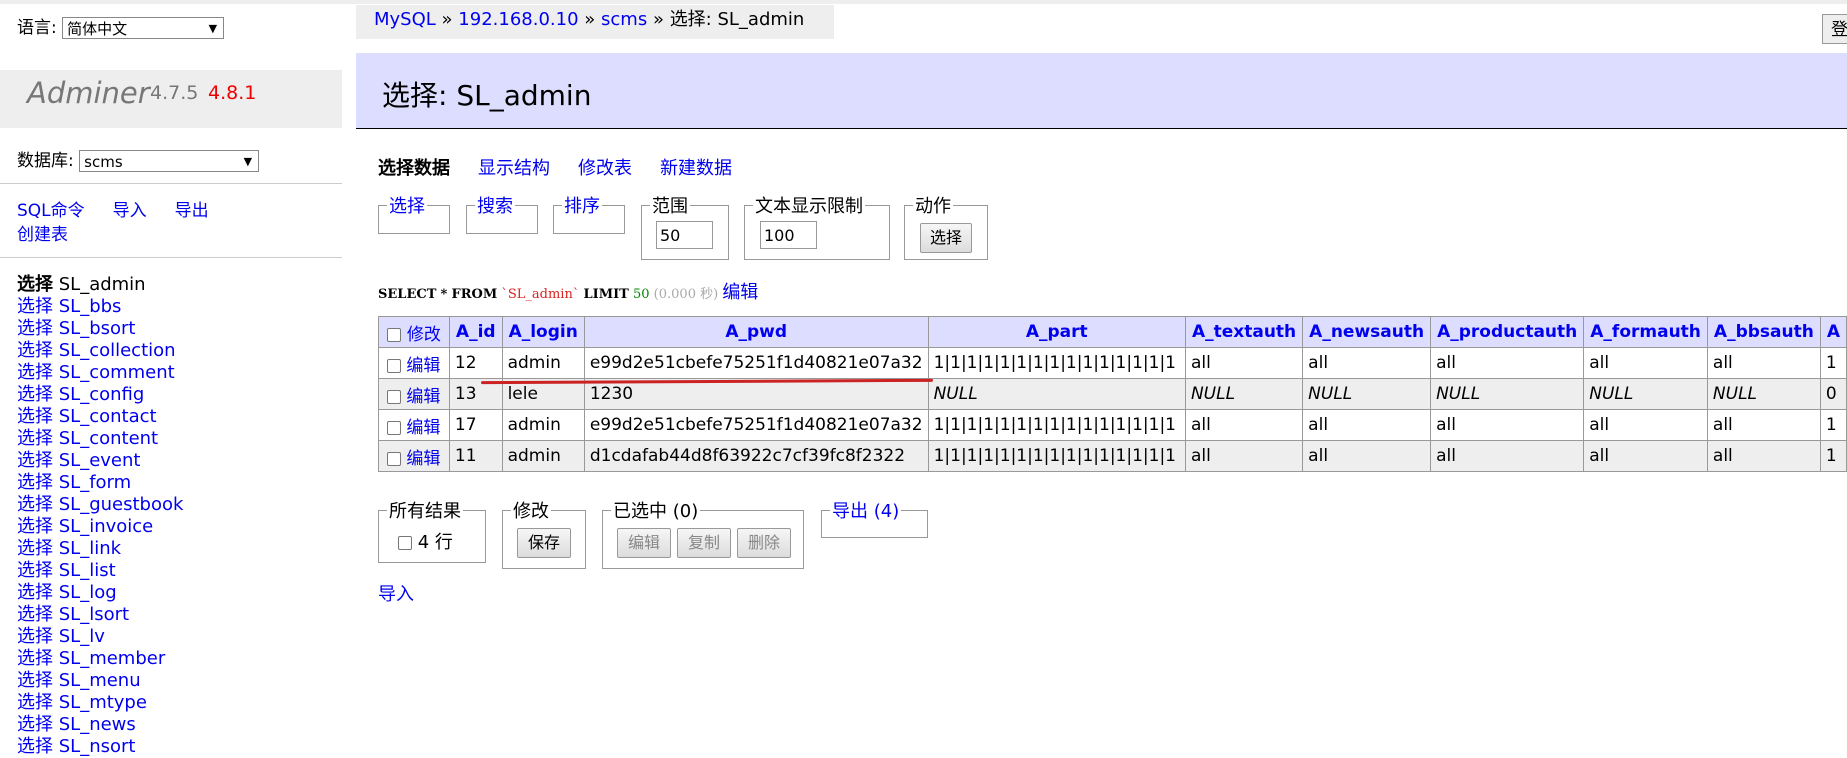  I want to click on language-select: 简体中文 ▼, so click(143, 28).